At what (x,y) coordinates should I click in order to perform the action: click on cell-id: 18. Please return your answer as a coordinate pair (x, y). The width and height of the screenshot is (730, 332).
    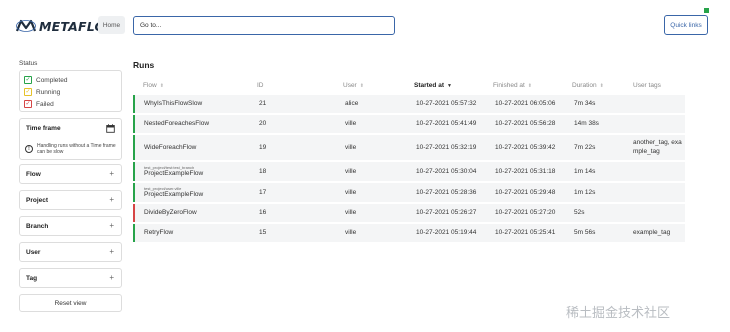
    Looking at the image, I should click on (263, 171).